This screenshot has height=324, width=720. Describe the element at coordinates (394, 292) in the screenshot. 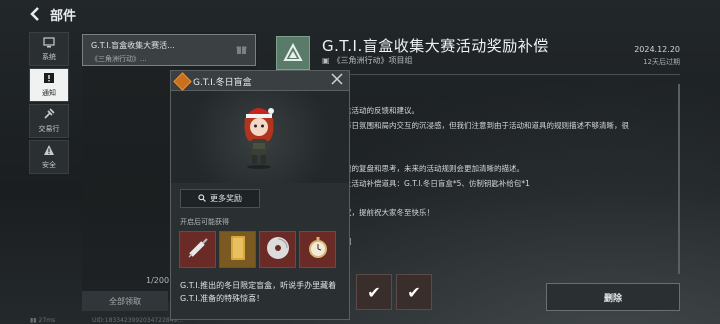

I see `attachment-rewards: ✔ ✔` at that location.